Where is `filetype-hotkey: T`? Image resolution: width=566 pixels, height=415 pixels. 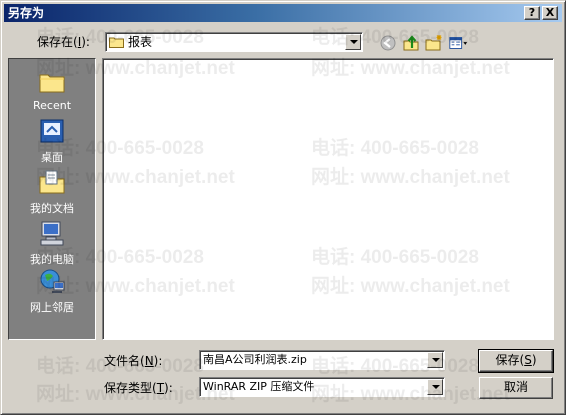
filetype-hotkey: T is located at coordinates (160, 388).